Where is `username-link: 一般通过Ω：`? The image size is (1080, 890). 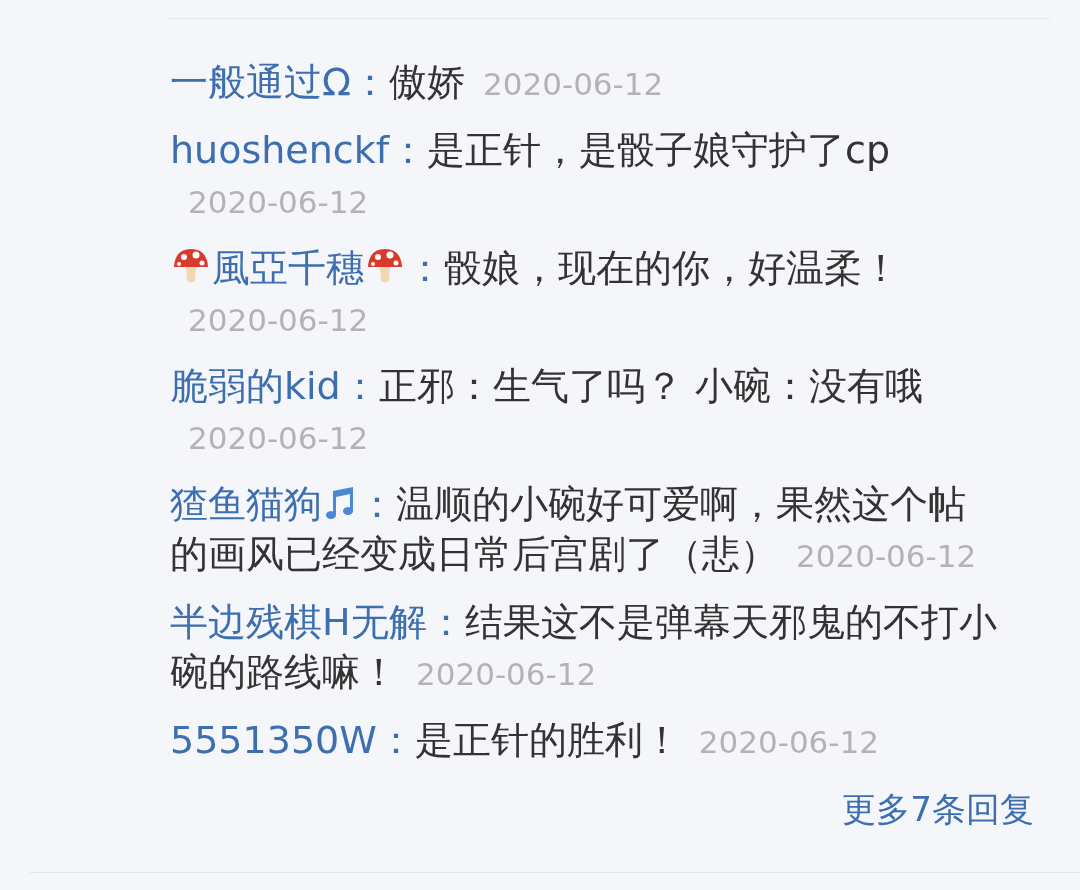
username-link: 一般通过Ω： is located at coordinates (280, 82).